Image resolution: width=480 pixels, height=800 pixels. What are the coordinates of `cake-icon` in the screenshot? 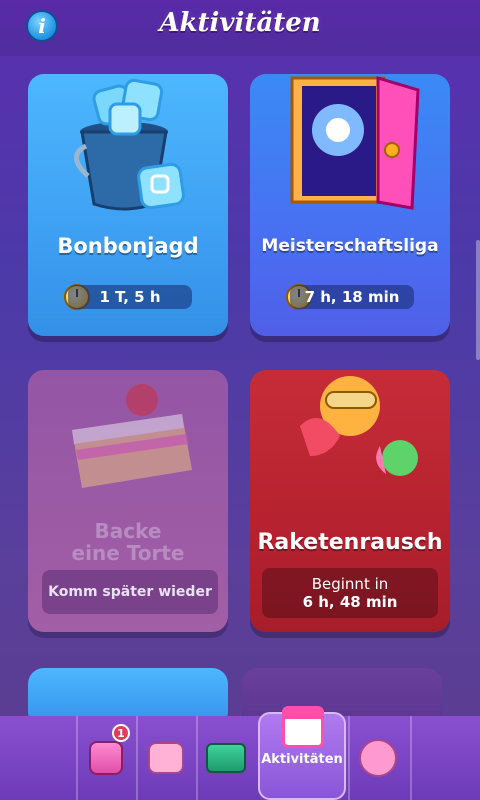 It's located at (132, 436).